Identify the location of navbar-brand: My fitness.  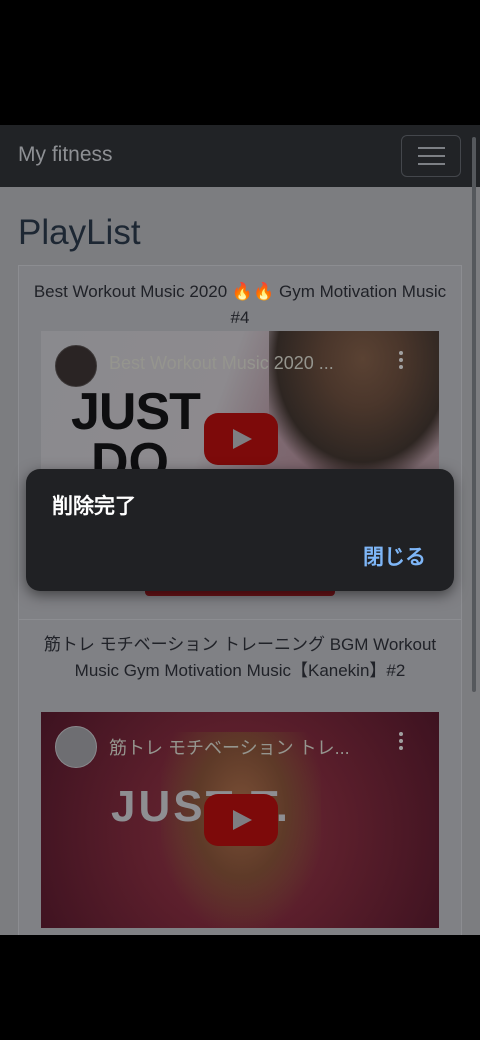
(65, 155).